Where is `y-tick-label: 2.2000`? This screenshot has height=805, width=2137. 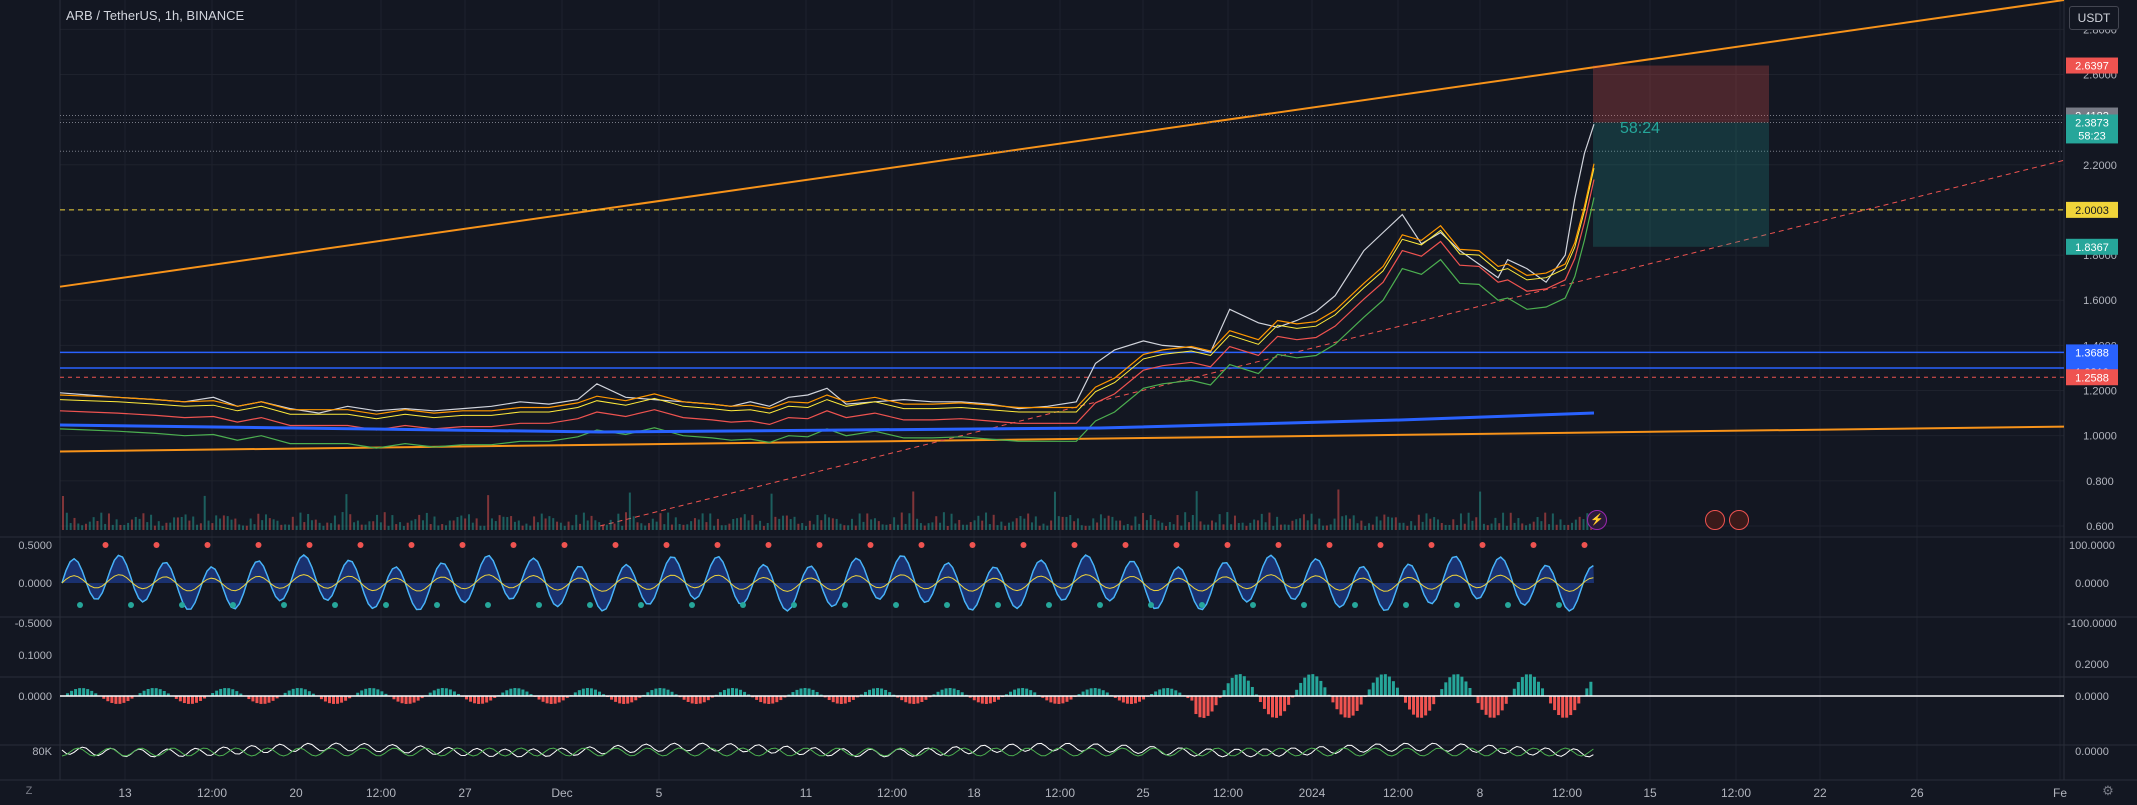
y-tick-label: 2.2000 is located at coordinates (2100, 166).